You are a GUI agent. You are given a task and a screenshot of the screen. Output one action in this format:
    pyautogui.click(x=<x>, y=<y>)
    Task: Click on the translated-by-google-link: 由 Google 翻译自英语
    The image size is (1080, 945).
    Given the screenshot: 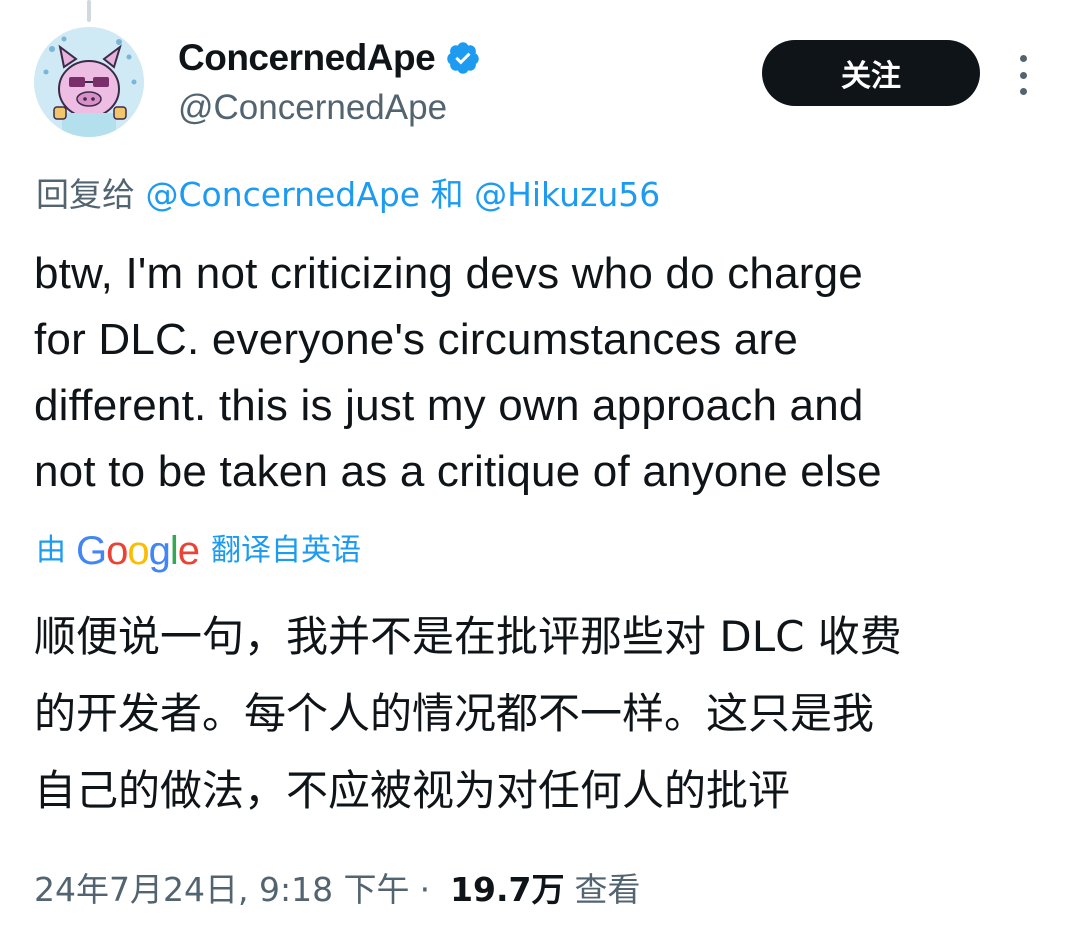 What is the action you would take?
    pyautogui.click(x=198, y=551)
    